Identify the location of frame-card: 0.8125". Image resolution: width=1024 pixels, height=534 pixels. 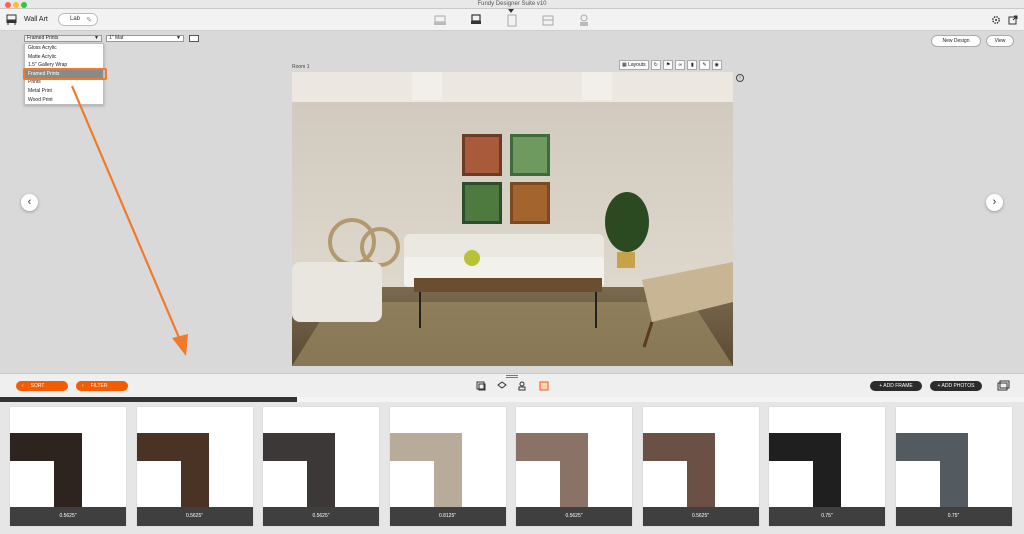
(447, 466).